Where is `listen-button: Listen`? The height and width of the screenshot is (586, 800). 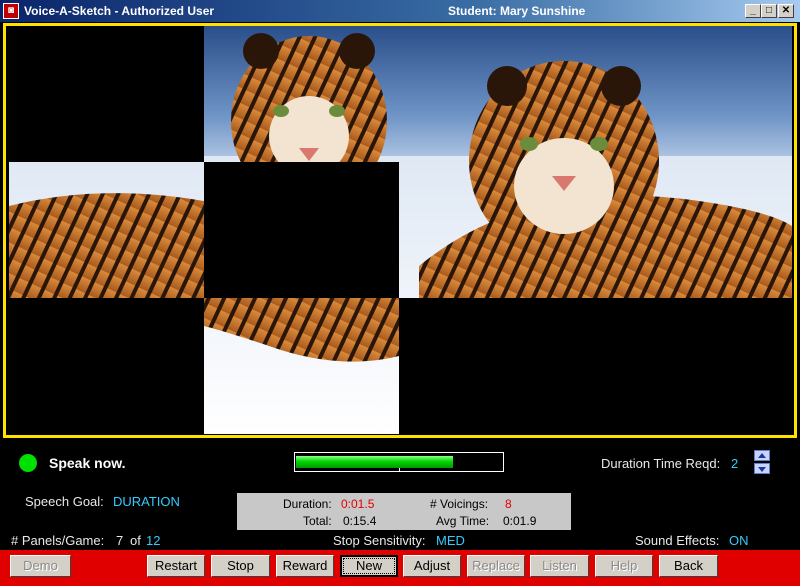
listen-button: Listen is located at coordinates (559, 566).